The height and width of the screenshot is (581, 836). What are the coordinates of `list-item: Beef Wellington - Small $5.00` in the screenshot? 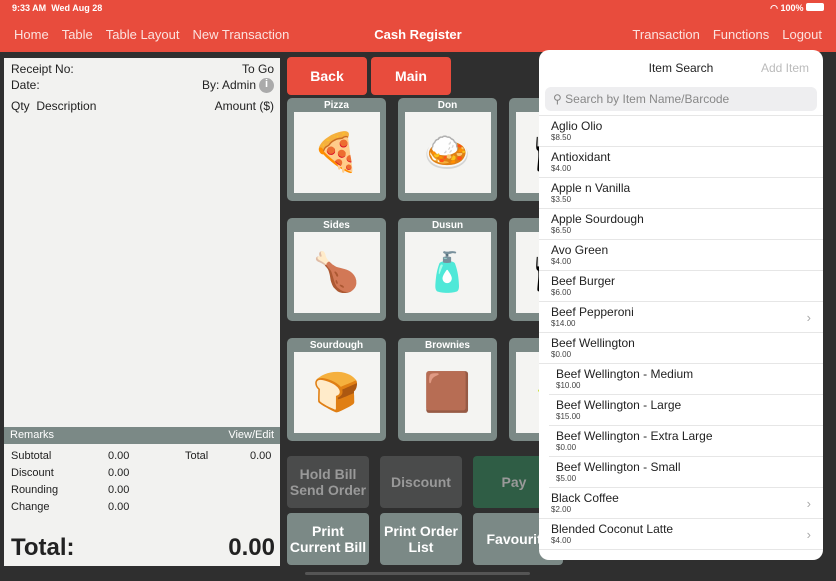 It's located at (686, 472).